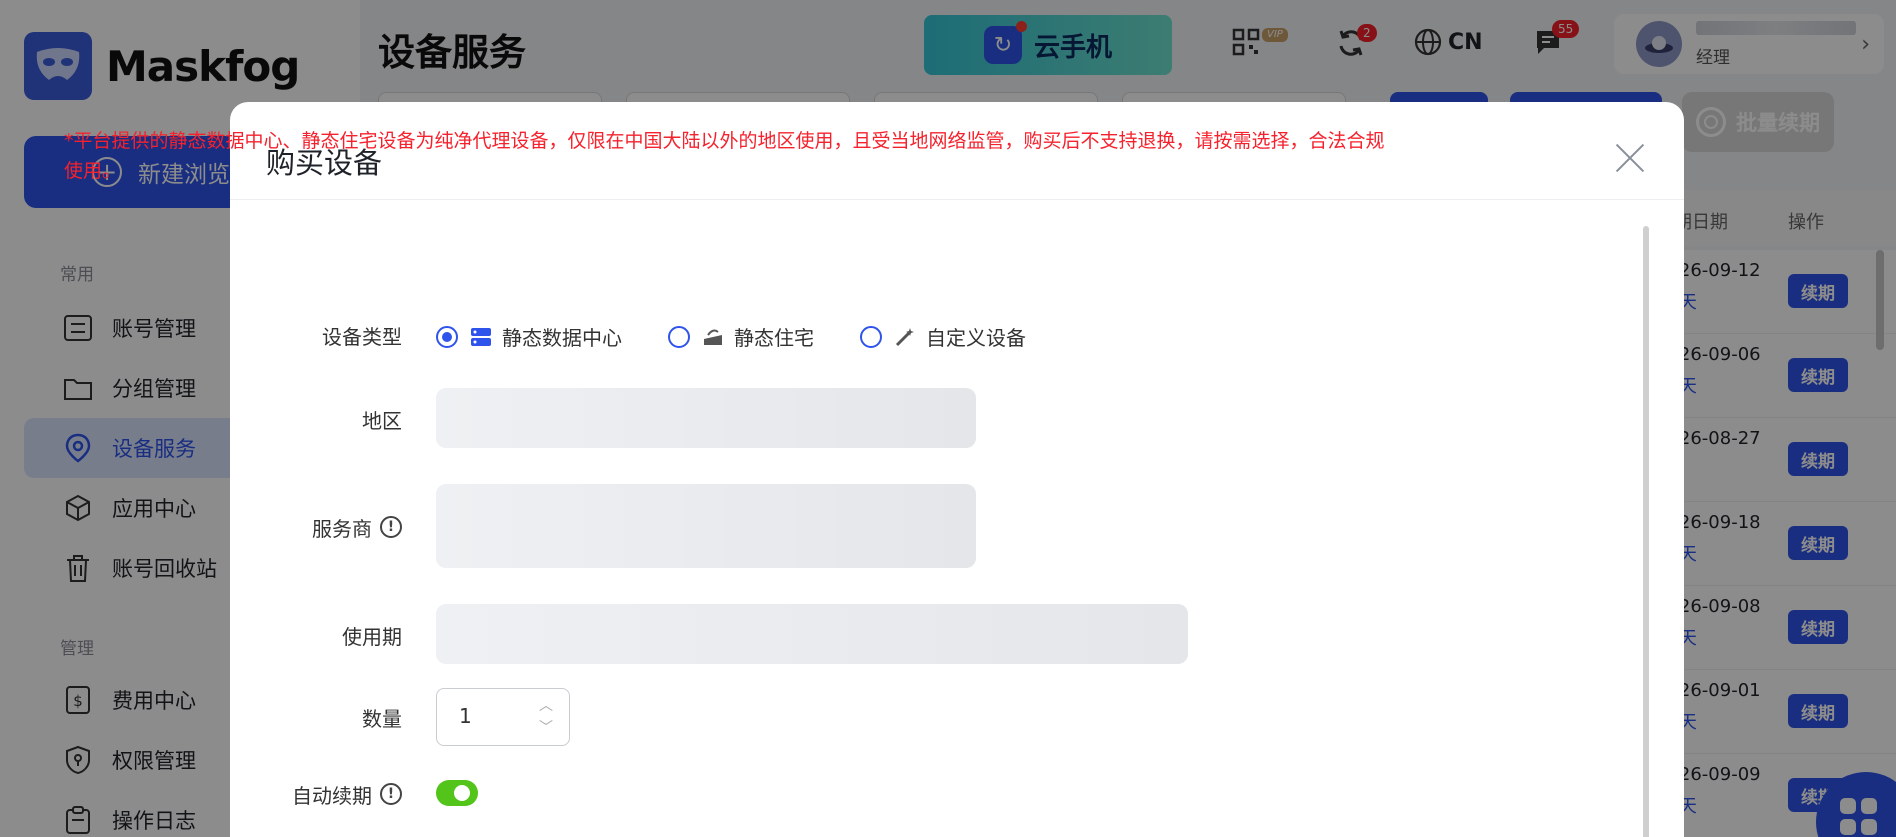  What do you see at coordinates (706, 418) in the screenshot?
I see `region-select` at bounding box center [706, 418].